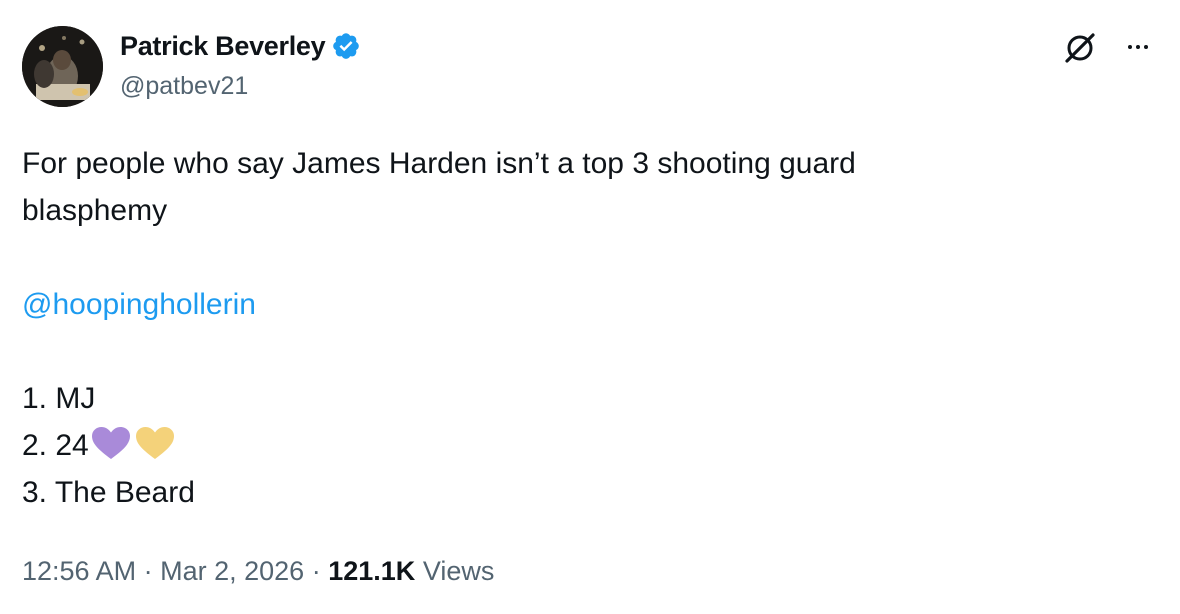 This screenshot has height=614, width=1180. Describe the element at coordinates (1080, 48) in the screenshot. I see `grok-icon` at that location.